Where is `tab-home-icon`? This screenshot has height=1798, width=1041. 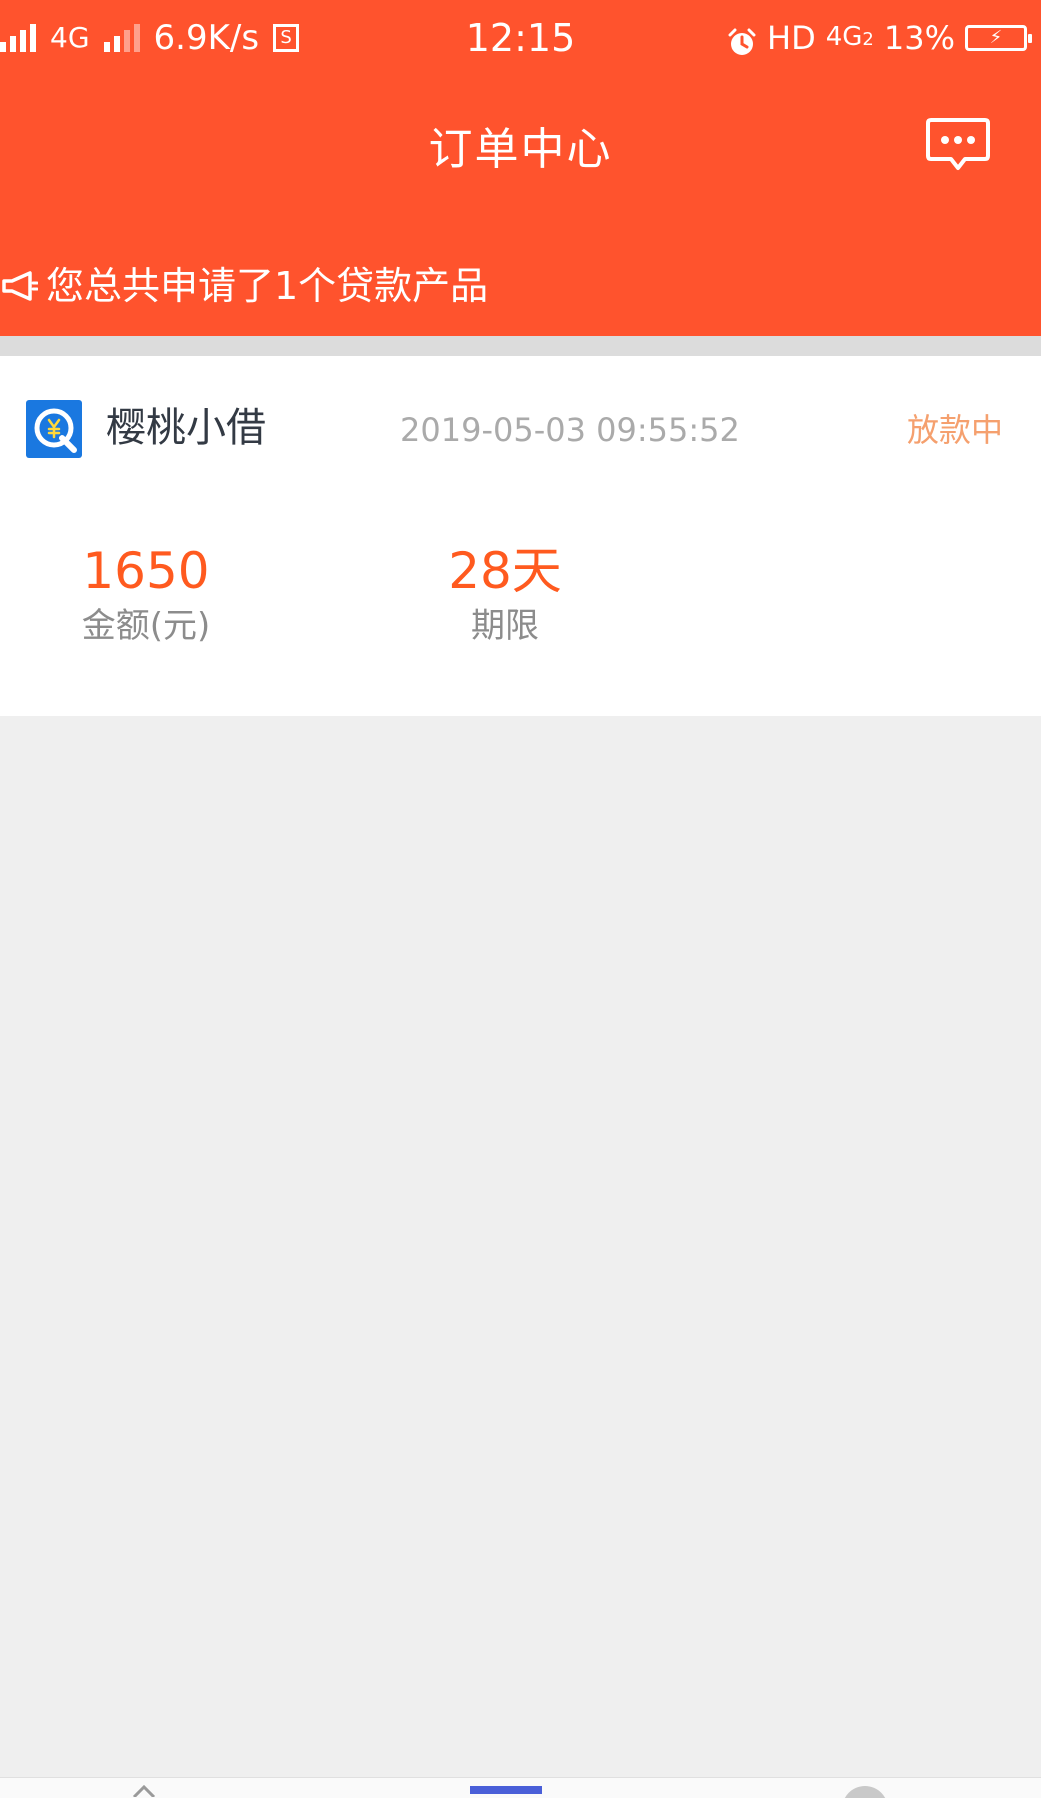
tab-home-icon is located at coordinates (144, 1790).